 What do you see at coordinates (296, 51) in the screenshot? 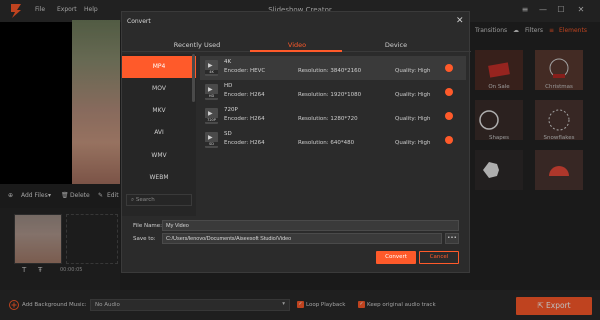
I see `active-tab-indicator` at bounding box center [296, 51].